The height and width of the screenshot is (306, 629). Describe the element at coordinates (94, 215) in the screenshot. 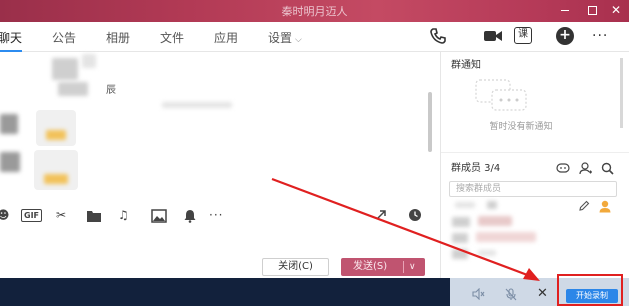

I see `folder-icon` at that location.